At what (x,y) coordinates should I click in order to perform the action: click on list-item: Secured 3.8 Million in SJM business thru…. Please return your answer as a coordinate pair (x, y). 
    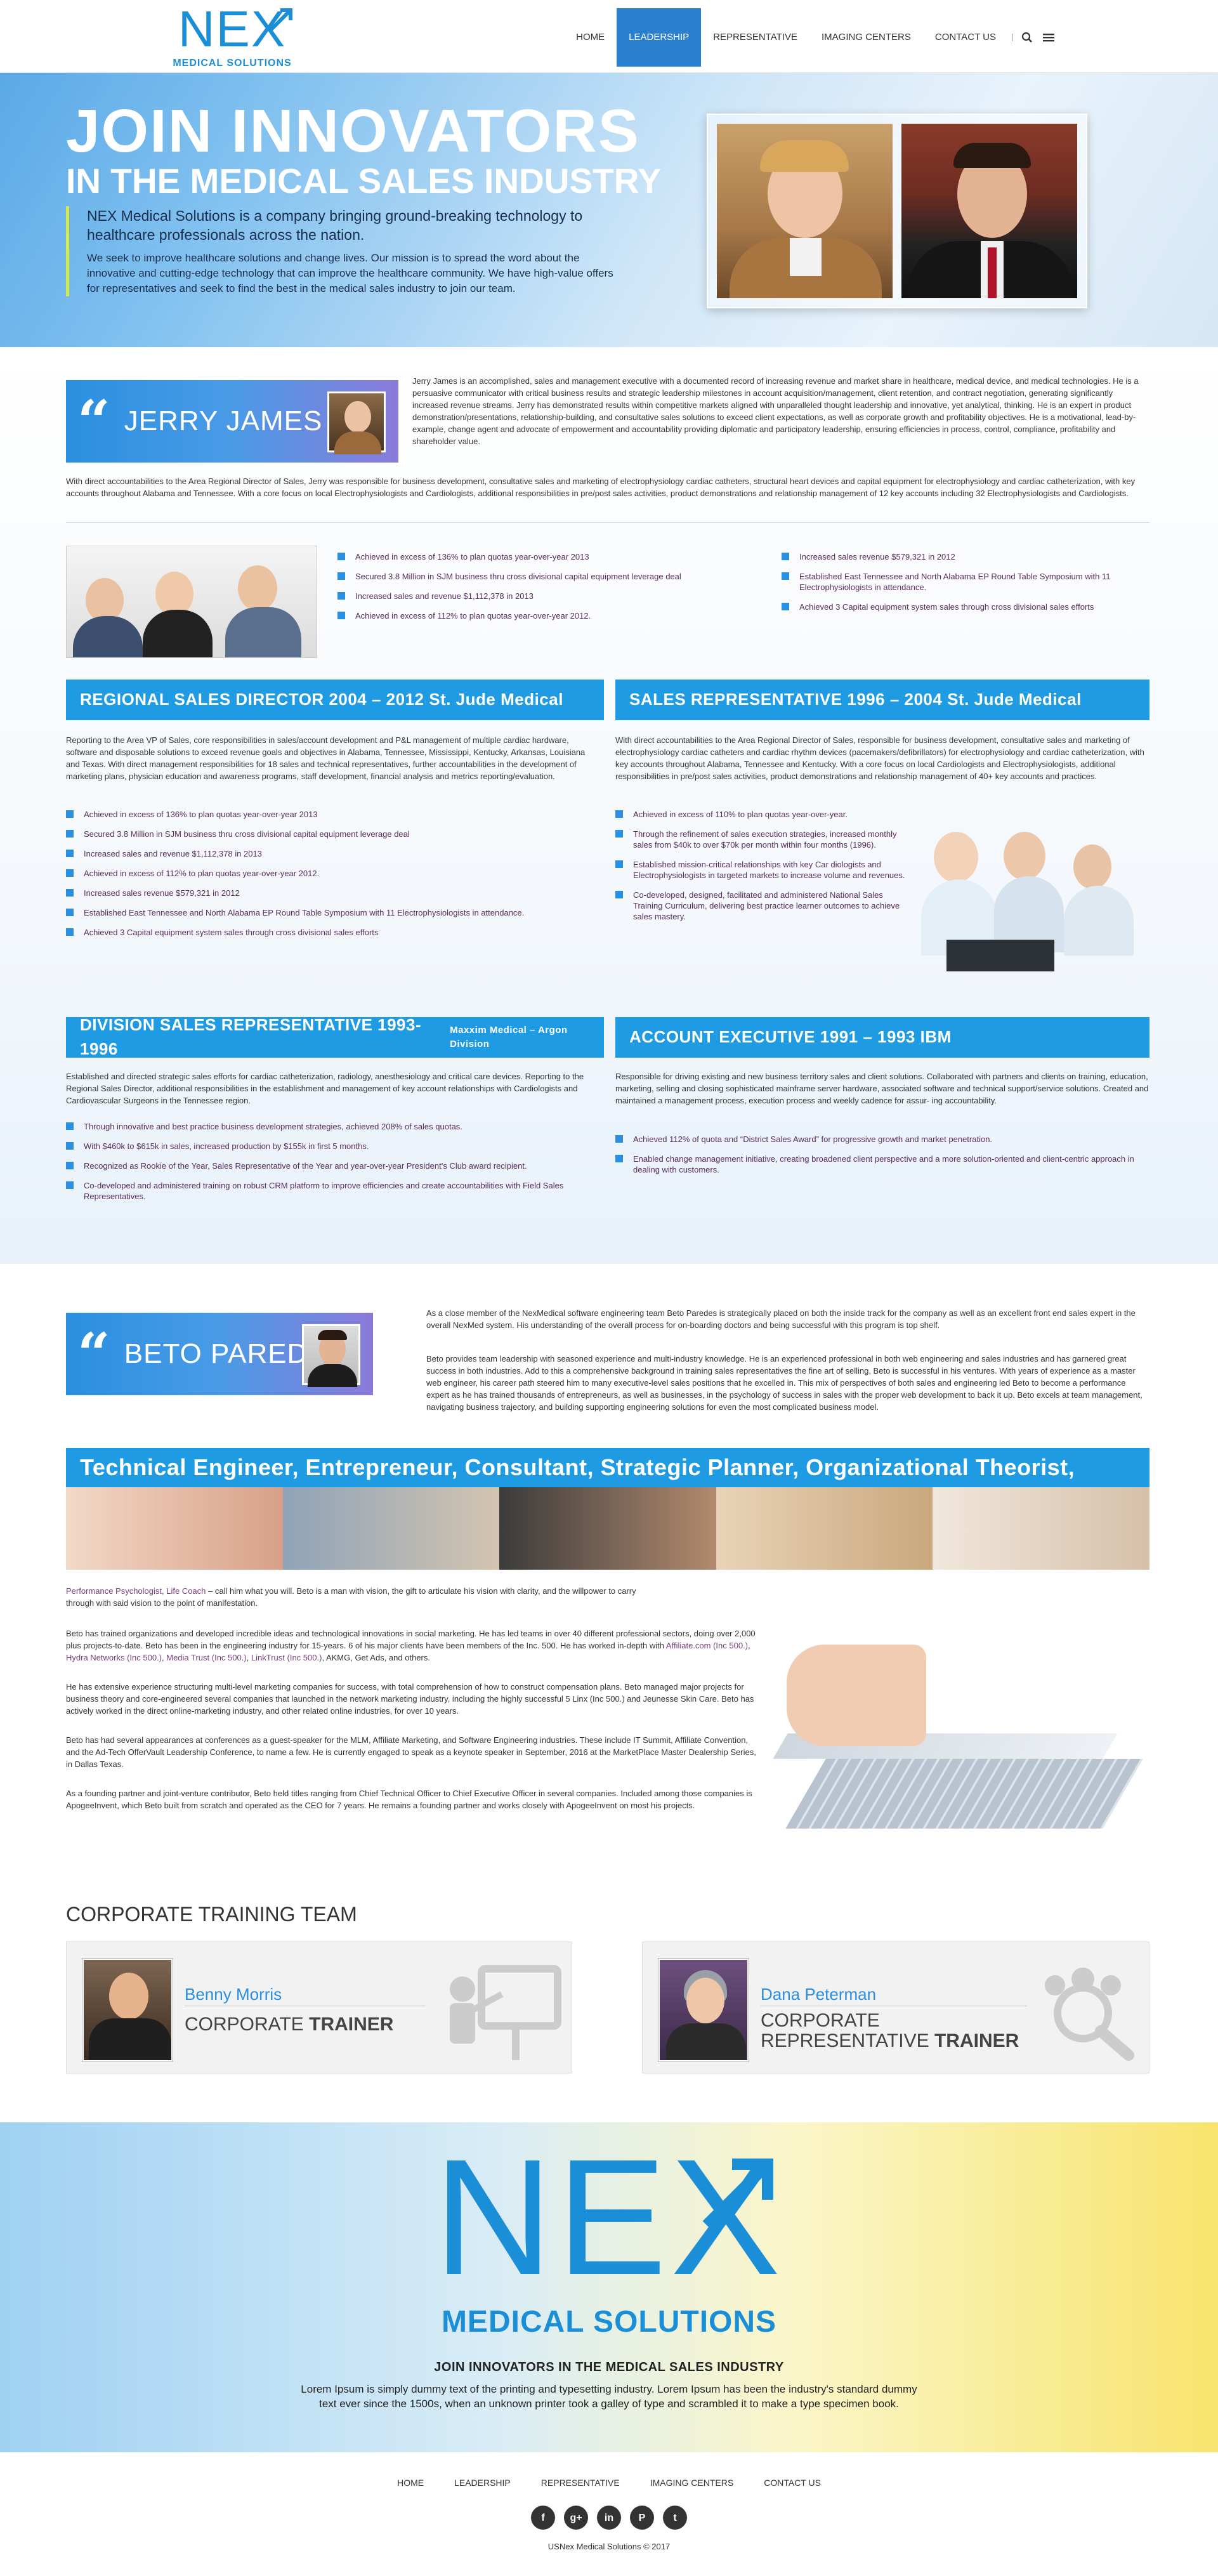
    Looking at the image, I should click on (301, 834).